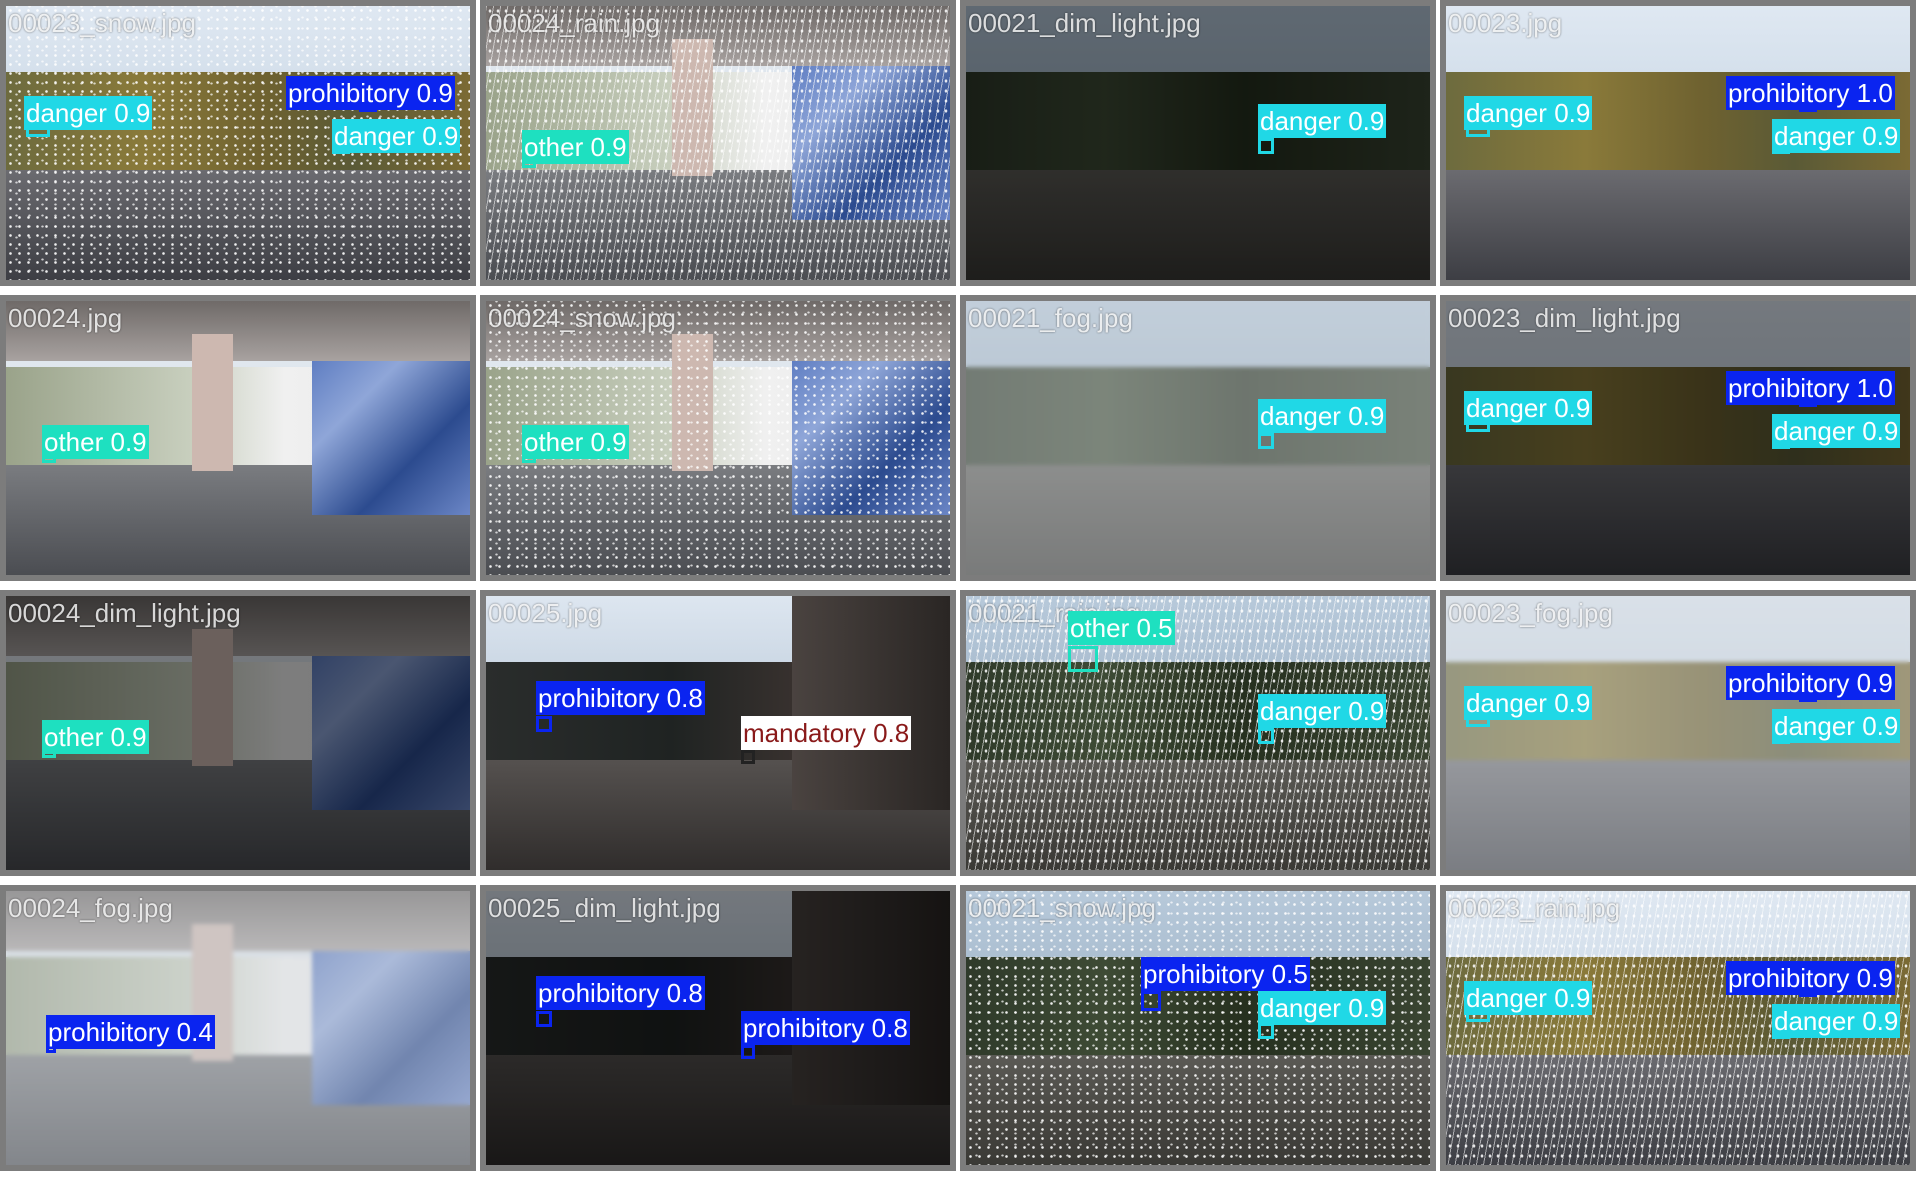 This screenshot has height=1180, width=1920. I want to click on wall-area, so click(871, 703).